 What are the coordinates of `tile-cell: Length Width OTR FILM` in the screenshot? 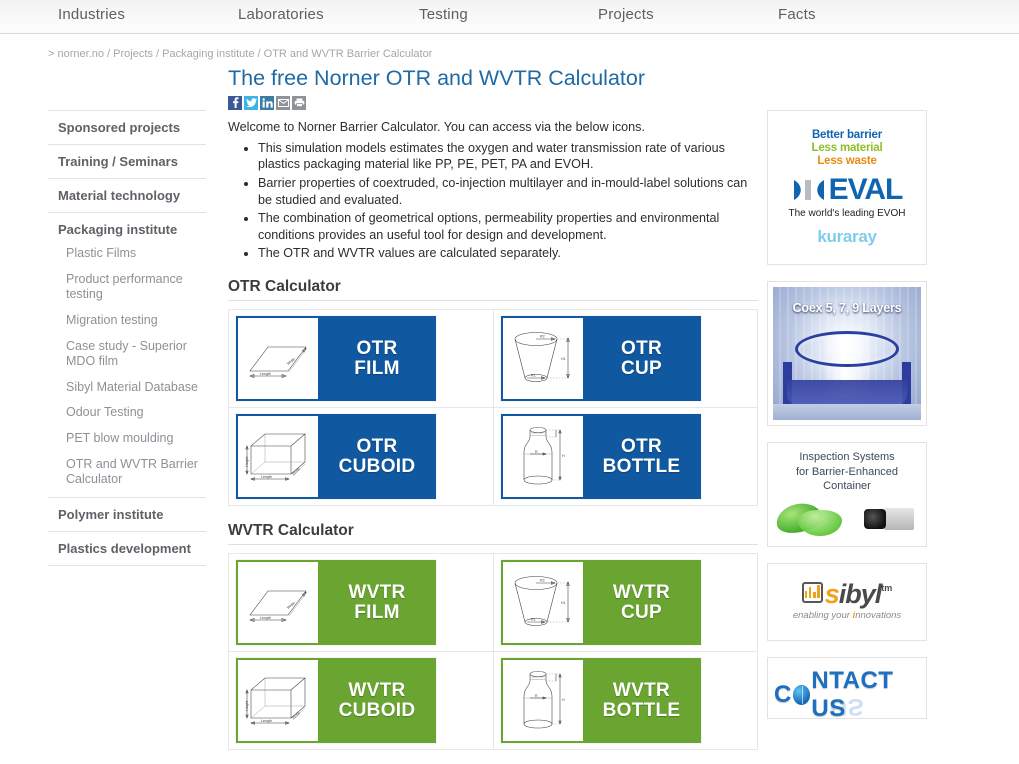 It's located at (361, 359).